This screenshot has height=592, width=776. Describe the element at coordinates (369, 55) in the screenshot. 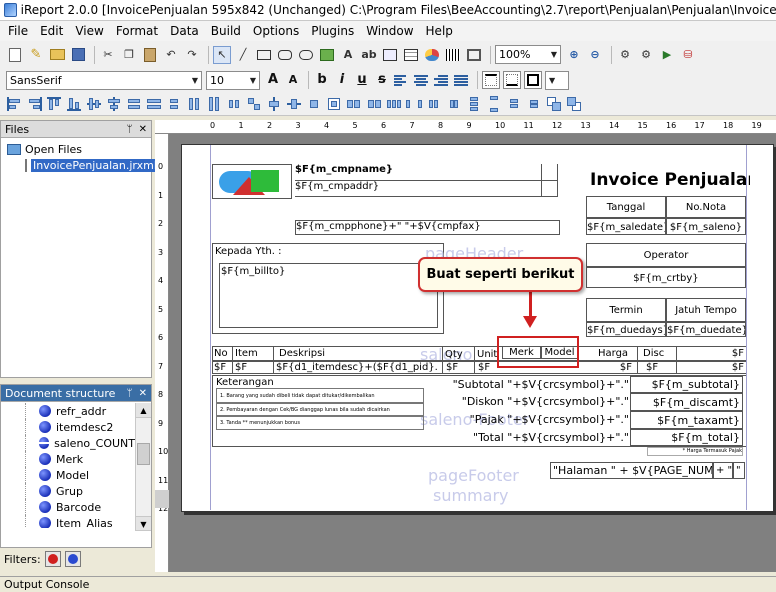

I see `text-field-tool-icon: ab` at that location.